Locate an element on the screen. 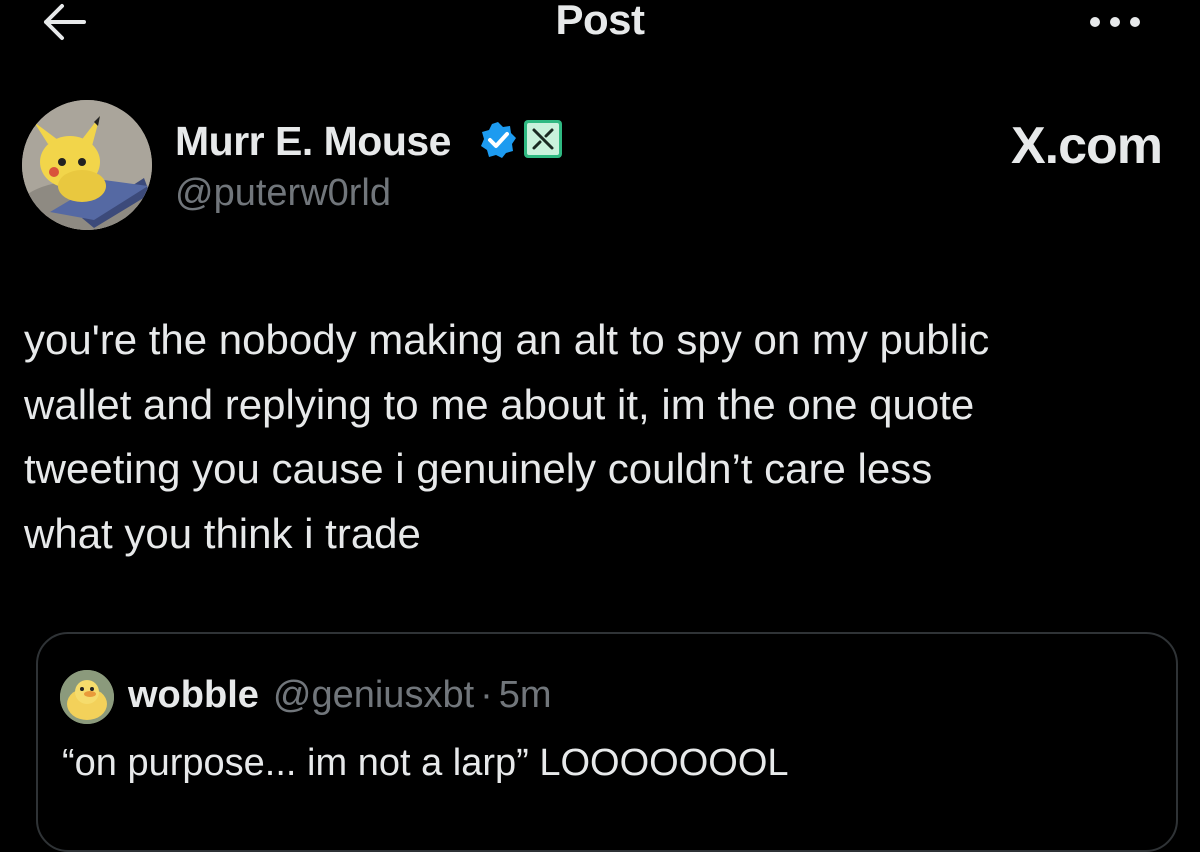  verified-badge-icon is located at coordinates (498, 140).